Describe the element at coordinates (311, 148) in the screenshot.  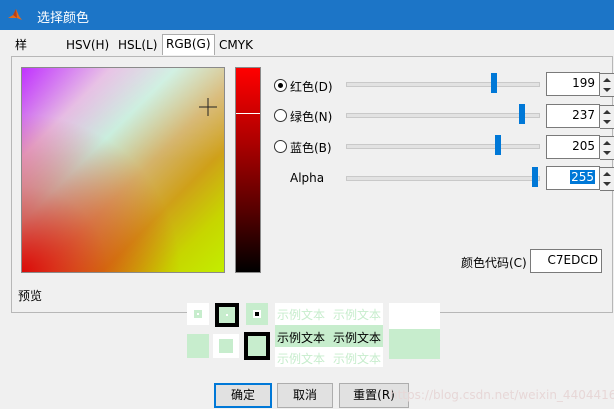
I see `blue-label: 蓝色(B)` at that location.